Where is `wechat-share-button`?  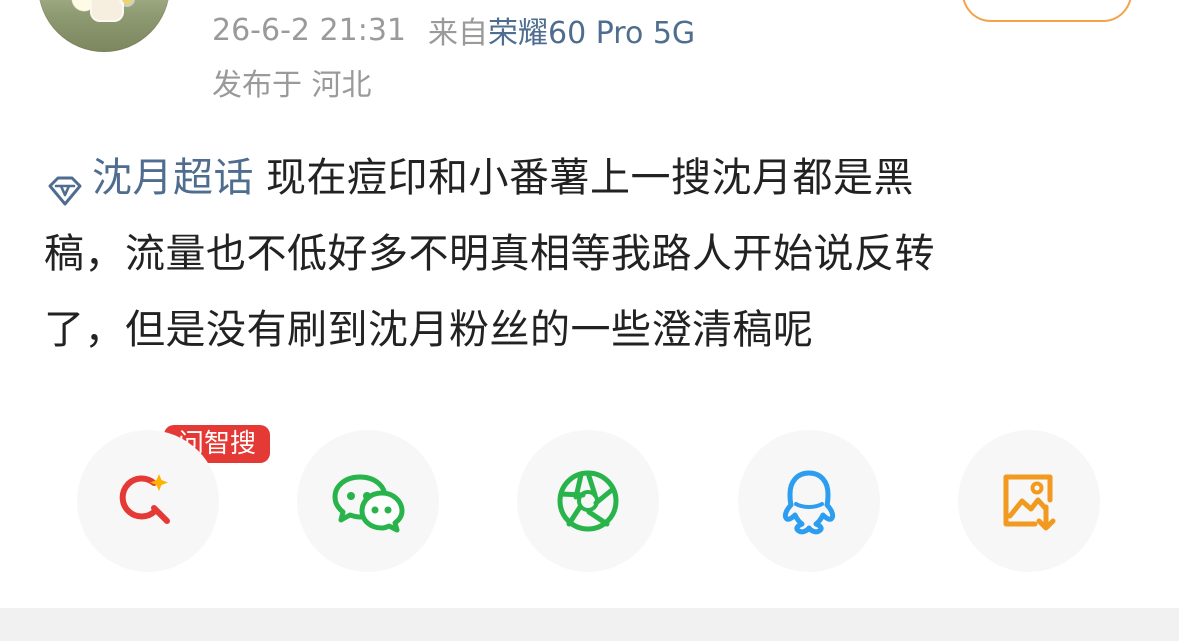
wechat-share-button is located at coordinates (368, 501).